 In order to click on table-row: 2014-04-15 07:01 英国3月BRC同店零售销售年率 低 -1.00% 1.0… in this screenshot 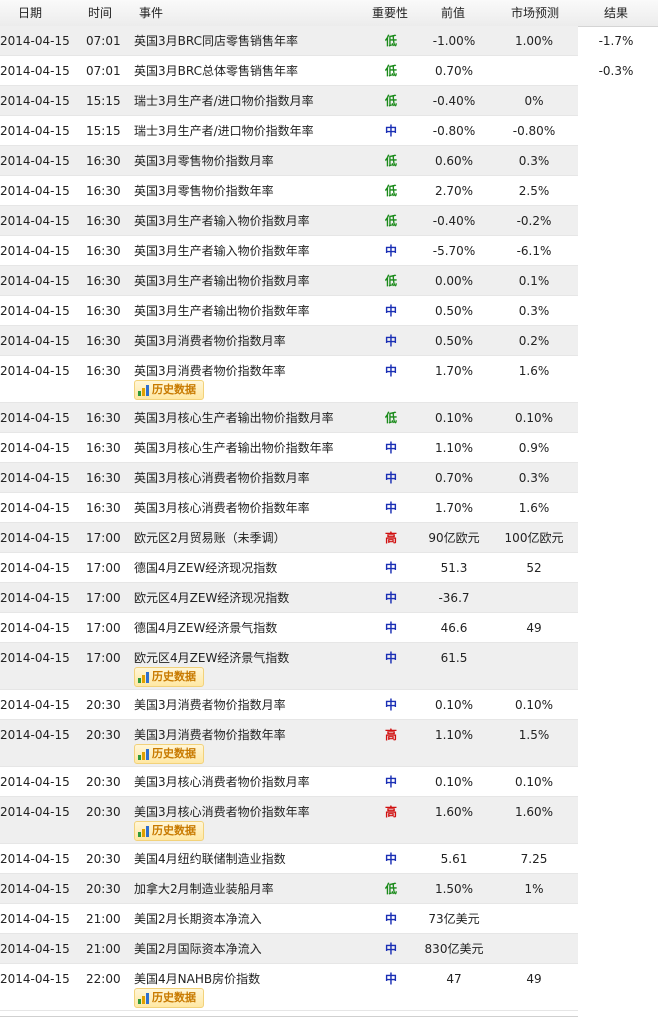, I will do `click(316, 41)`.